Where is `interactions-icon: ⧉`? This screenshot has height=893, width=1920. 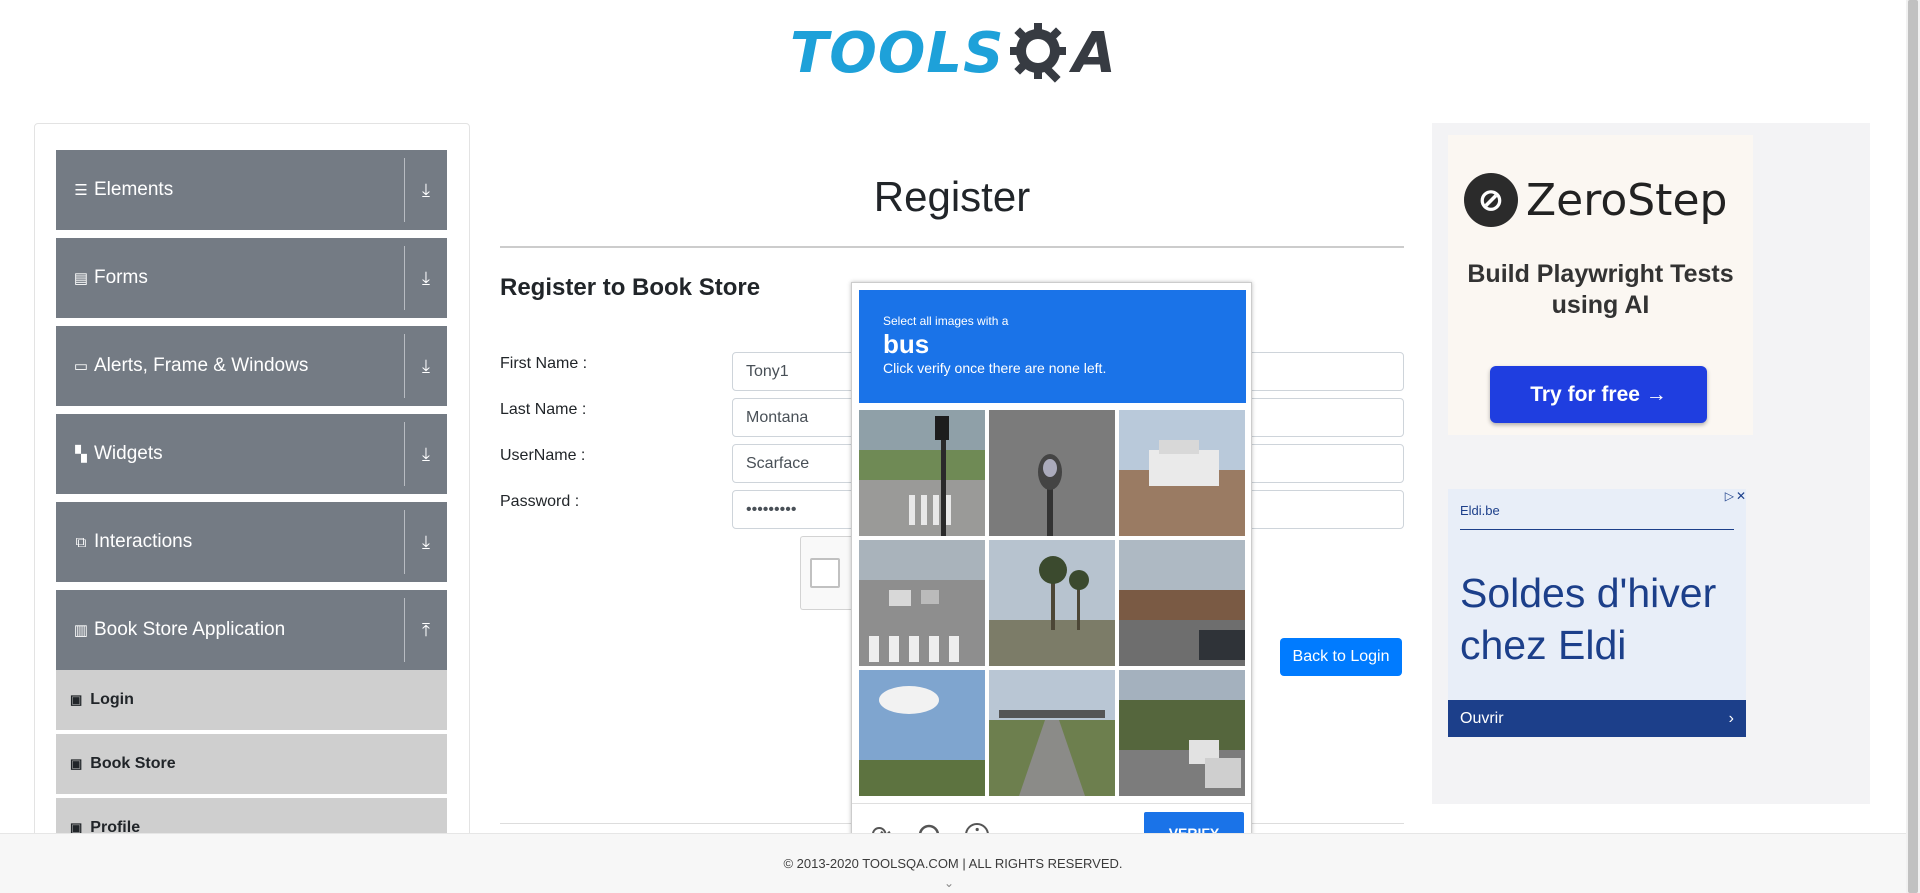 interactions-icon: ⧉ is located at coordinates (81, 542).